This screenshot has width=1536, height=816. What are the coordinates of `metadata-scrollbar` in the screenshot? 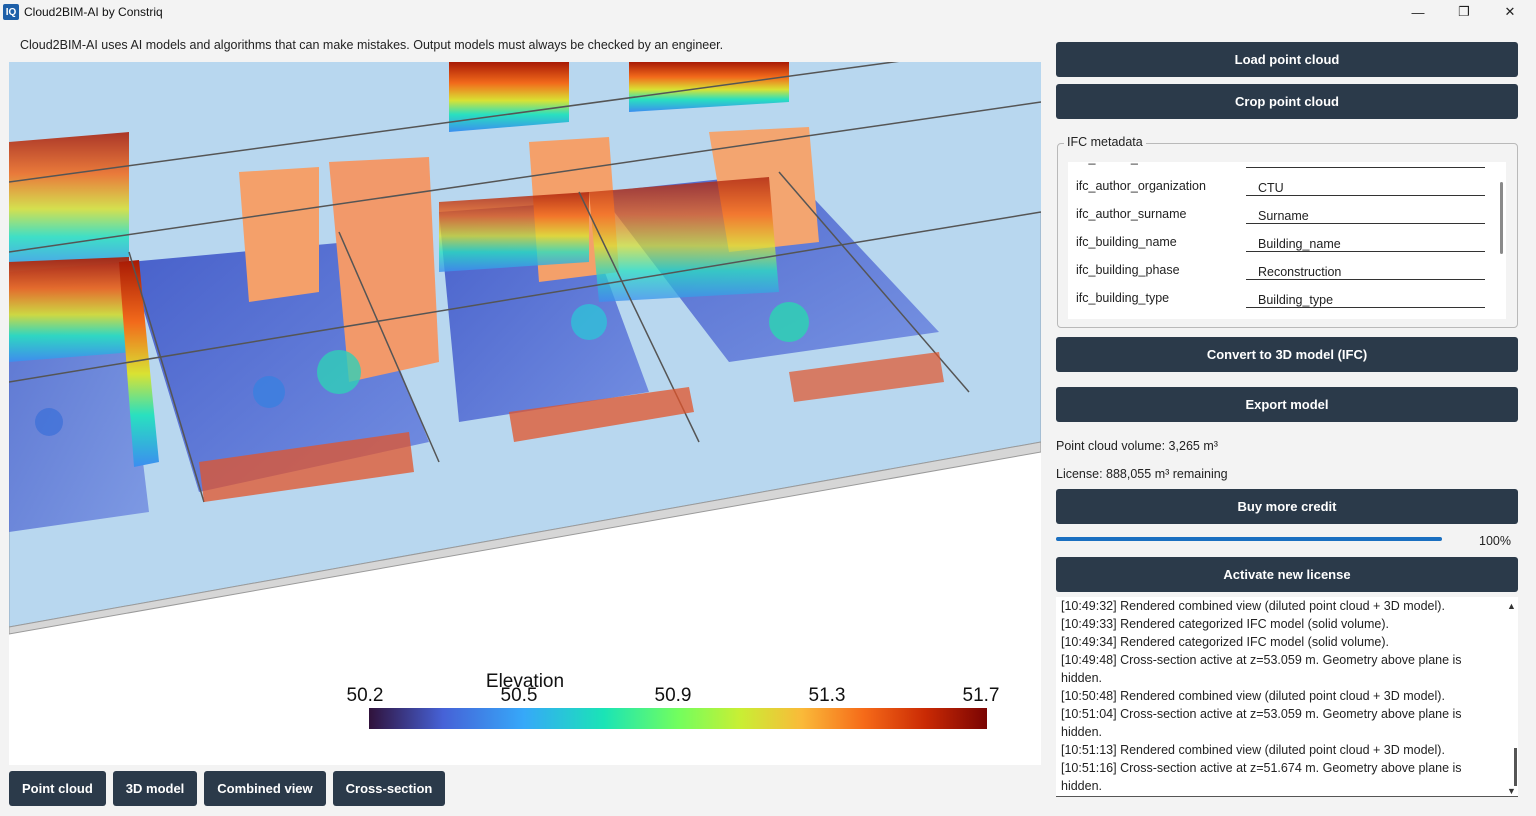 It's located at (1501, 218).